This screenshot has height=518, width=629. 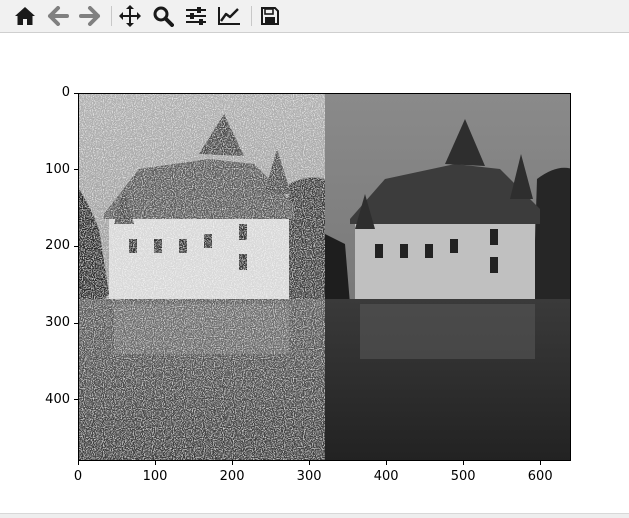 I want to click on y-tick-label: 300, so click(x=57, y=322).